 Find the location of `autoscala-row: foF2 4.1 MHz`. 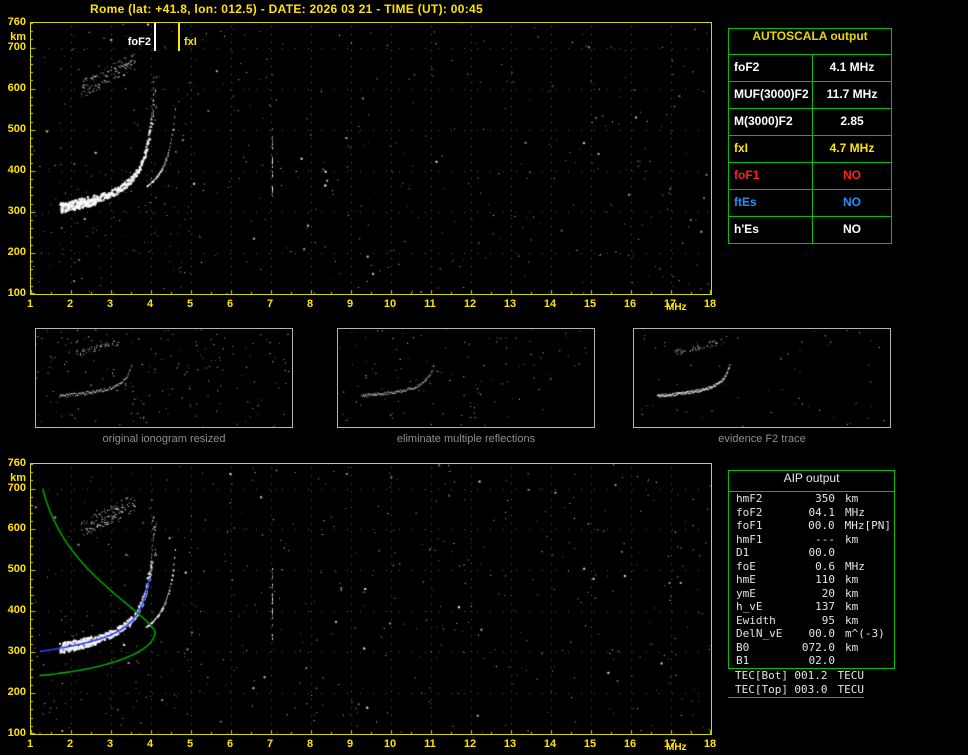

autoscala-row: foF2 4.1 MHz is located at coordinates (810, 67).